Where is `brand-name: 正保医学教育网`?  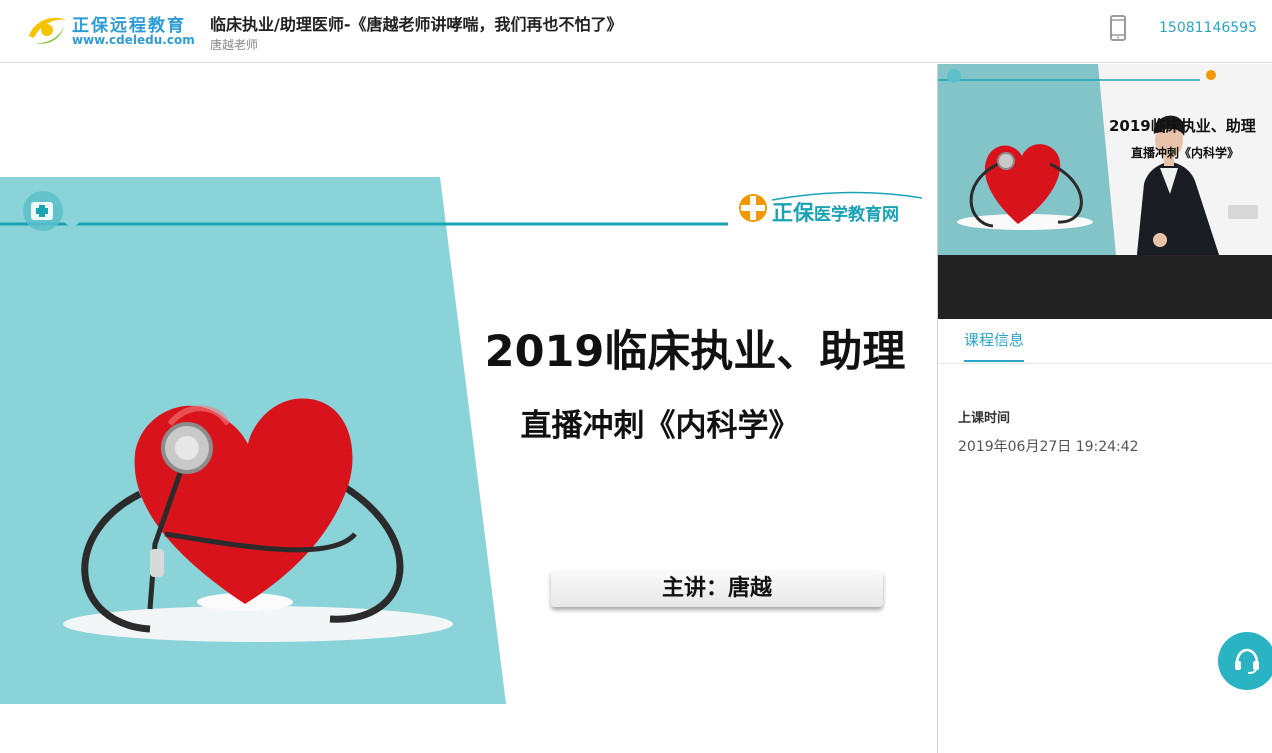 brand-name: 正保医学教育网 is located at coordinates (835, 212).